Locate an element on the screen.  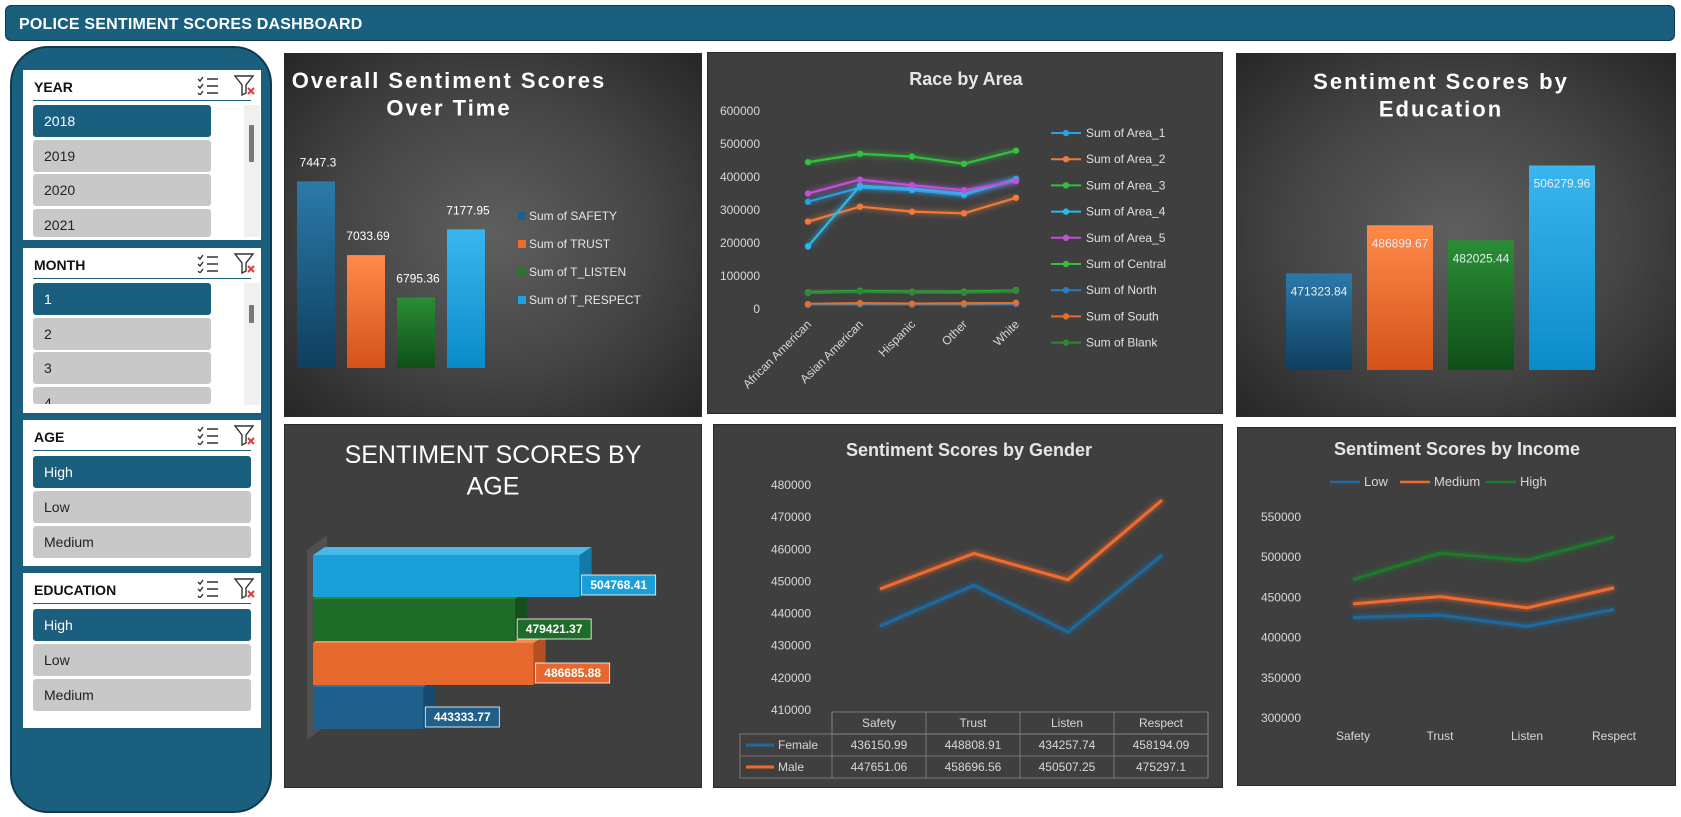
y-tick-label: 420000 is located at coordinates (791, 678).